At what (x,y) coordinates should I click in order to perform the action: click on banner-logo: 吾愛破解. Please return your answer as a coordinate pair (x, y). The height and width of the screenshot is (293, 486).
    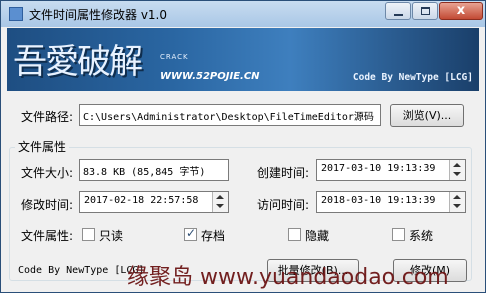
    Looking at the image, I should click on (78, 62).